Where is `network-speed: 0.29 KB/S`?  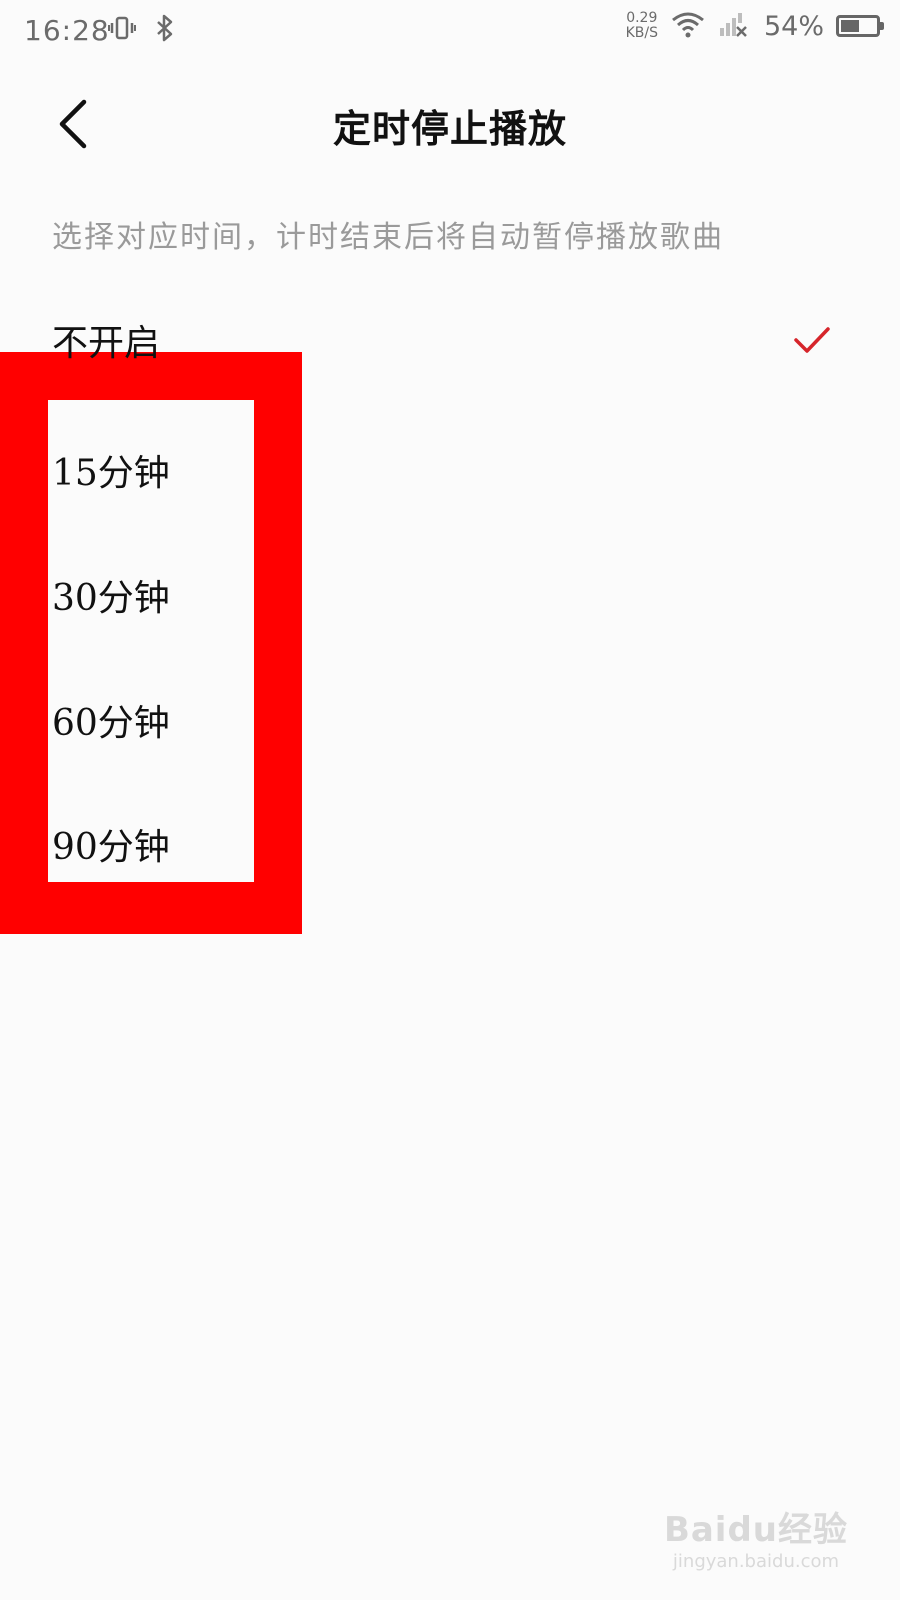
network-speed: 0.29 KB/S is located at coordinates (642, 26).